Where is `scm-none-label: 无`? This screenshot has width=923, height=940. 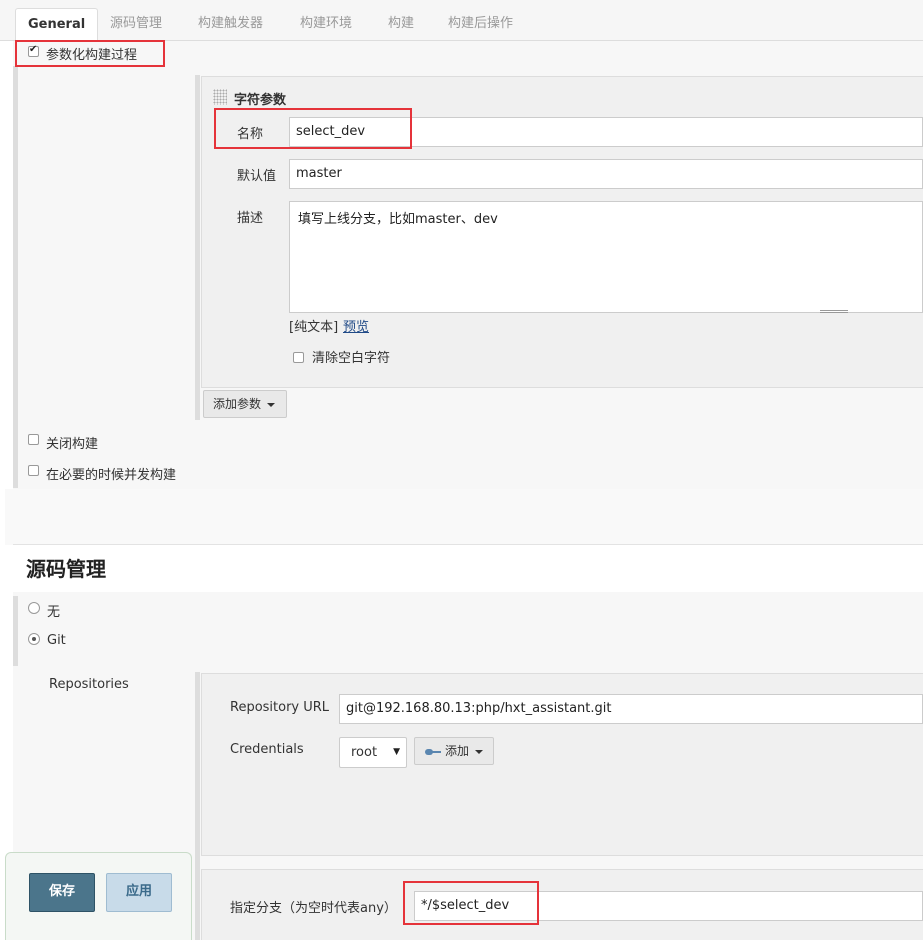
scm-none-label: 无 is located at coordinates (54, 612).